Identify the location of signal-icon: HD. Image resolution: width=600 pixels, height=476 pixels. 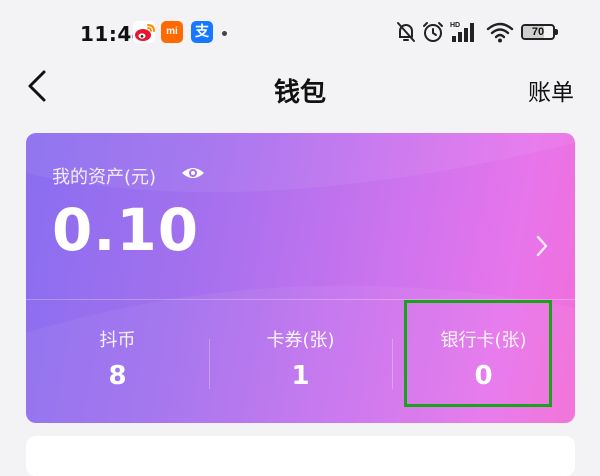
(465, 34).